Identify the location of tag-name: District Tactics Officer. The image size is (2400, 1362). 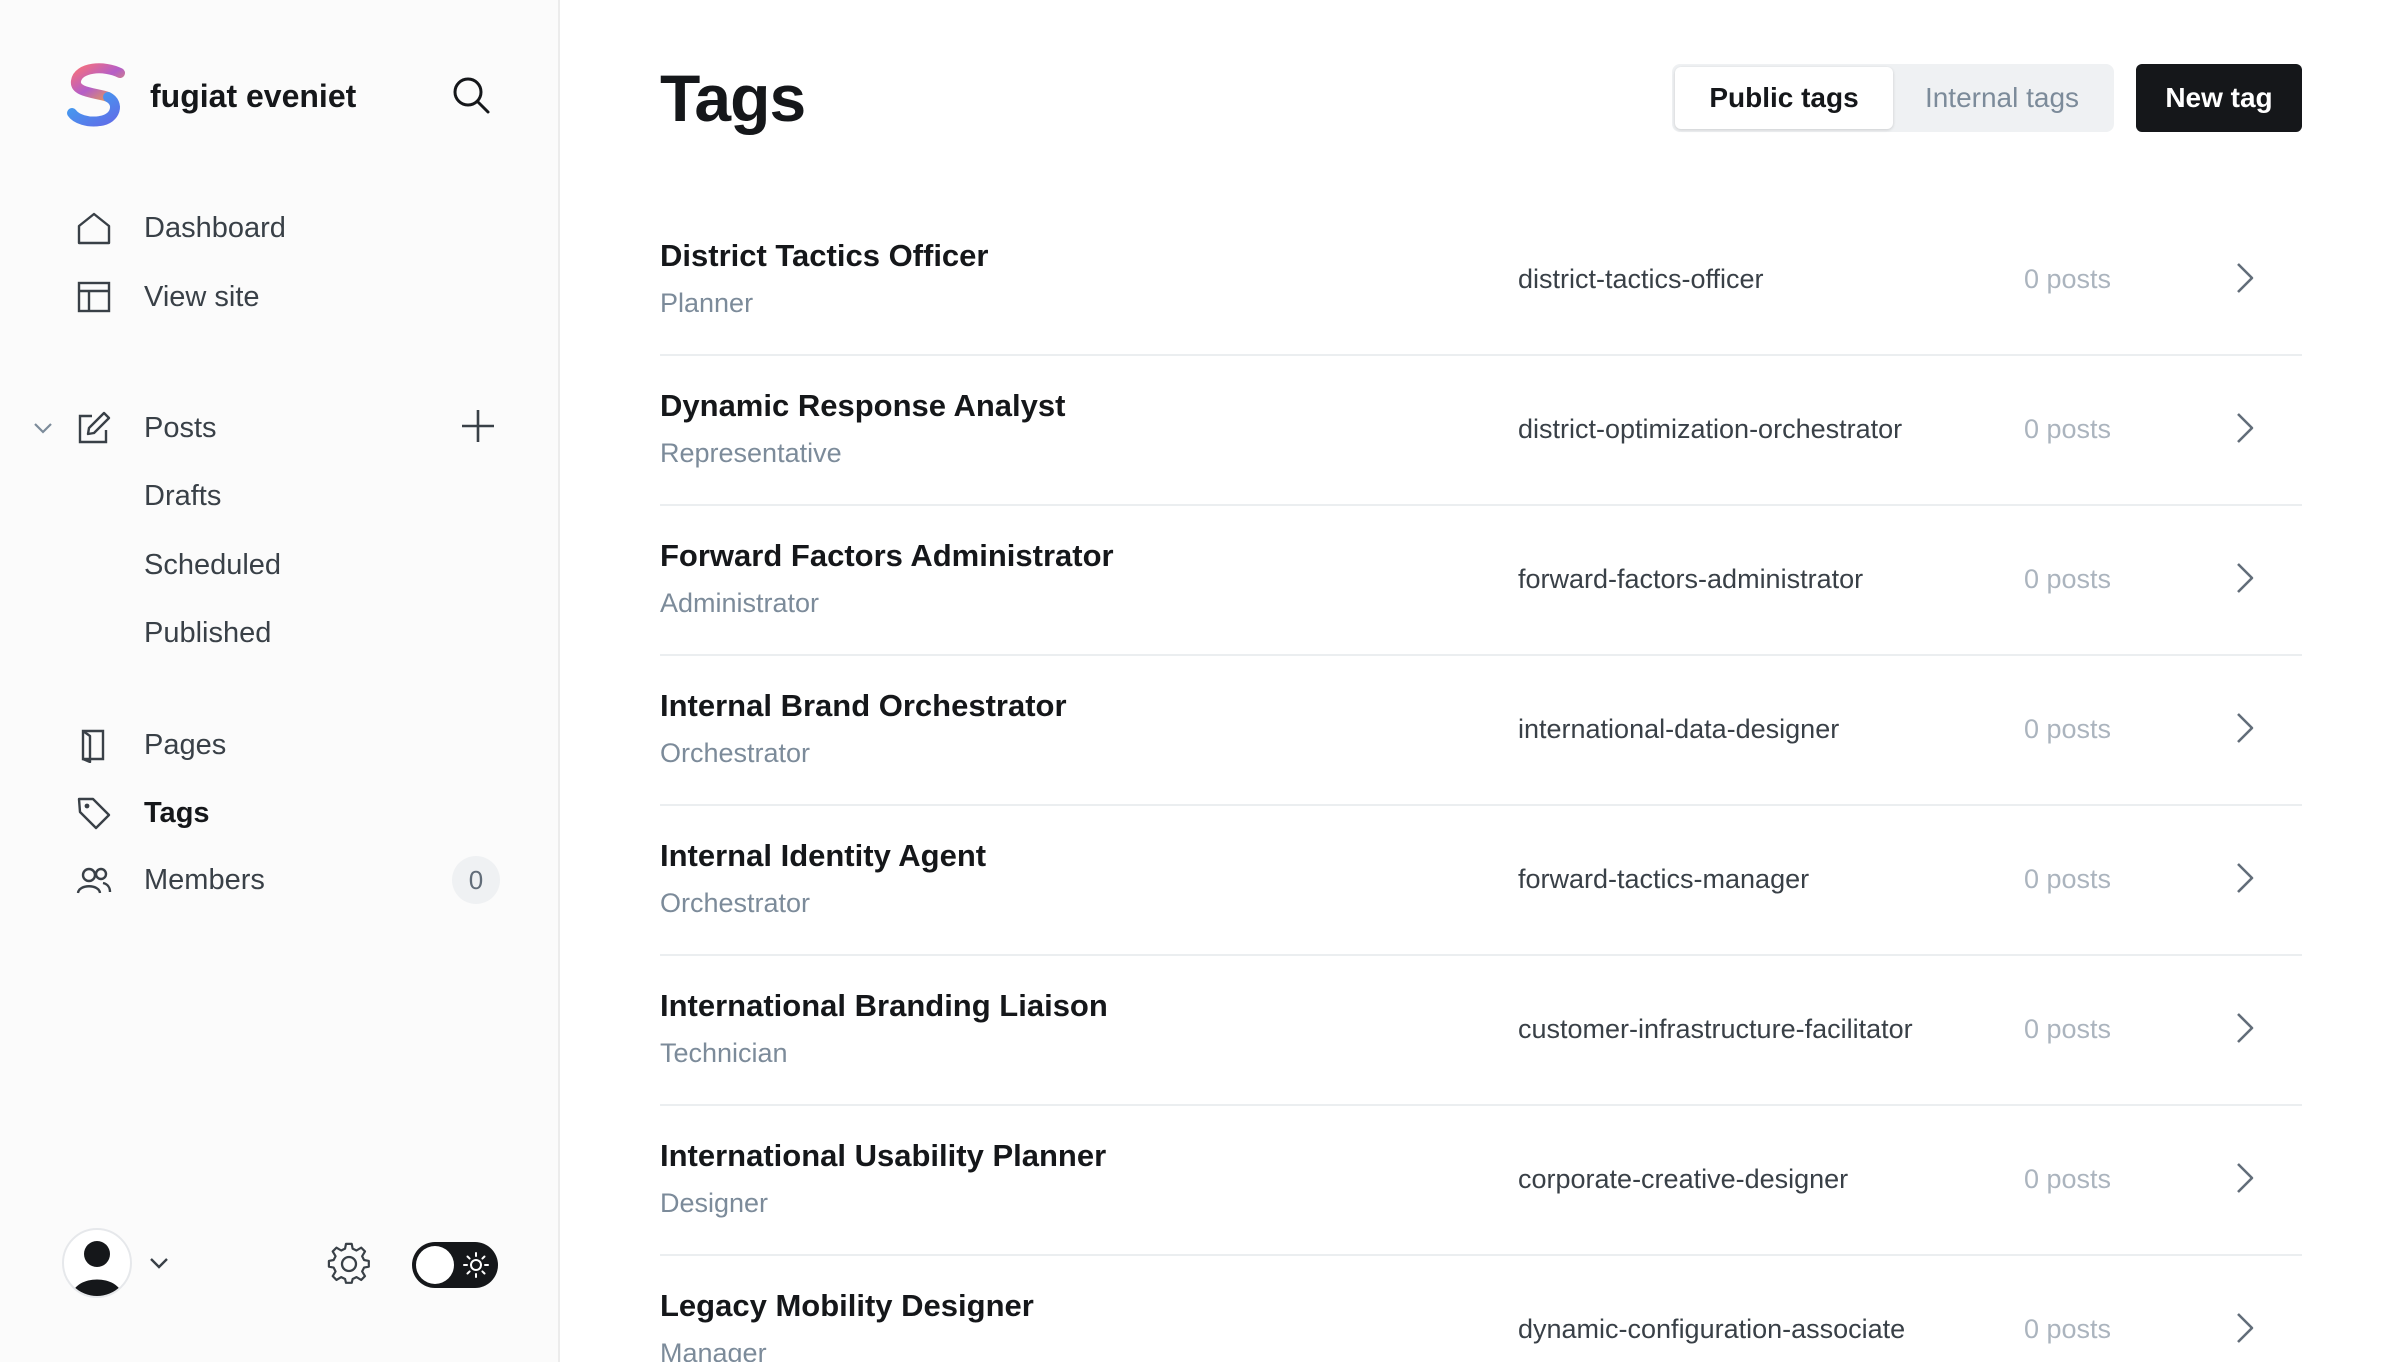
(824, 255).